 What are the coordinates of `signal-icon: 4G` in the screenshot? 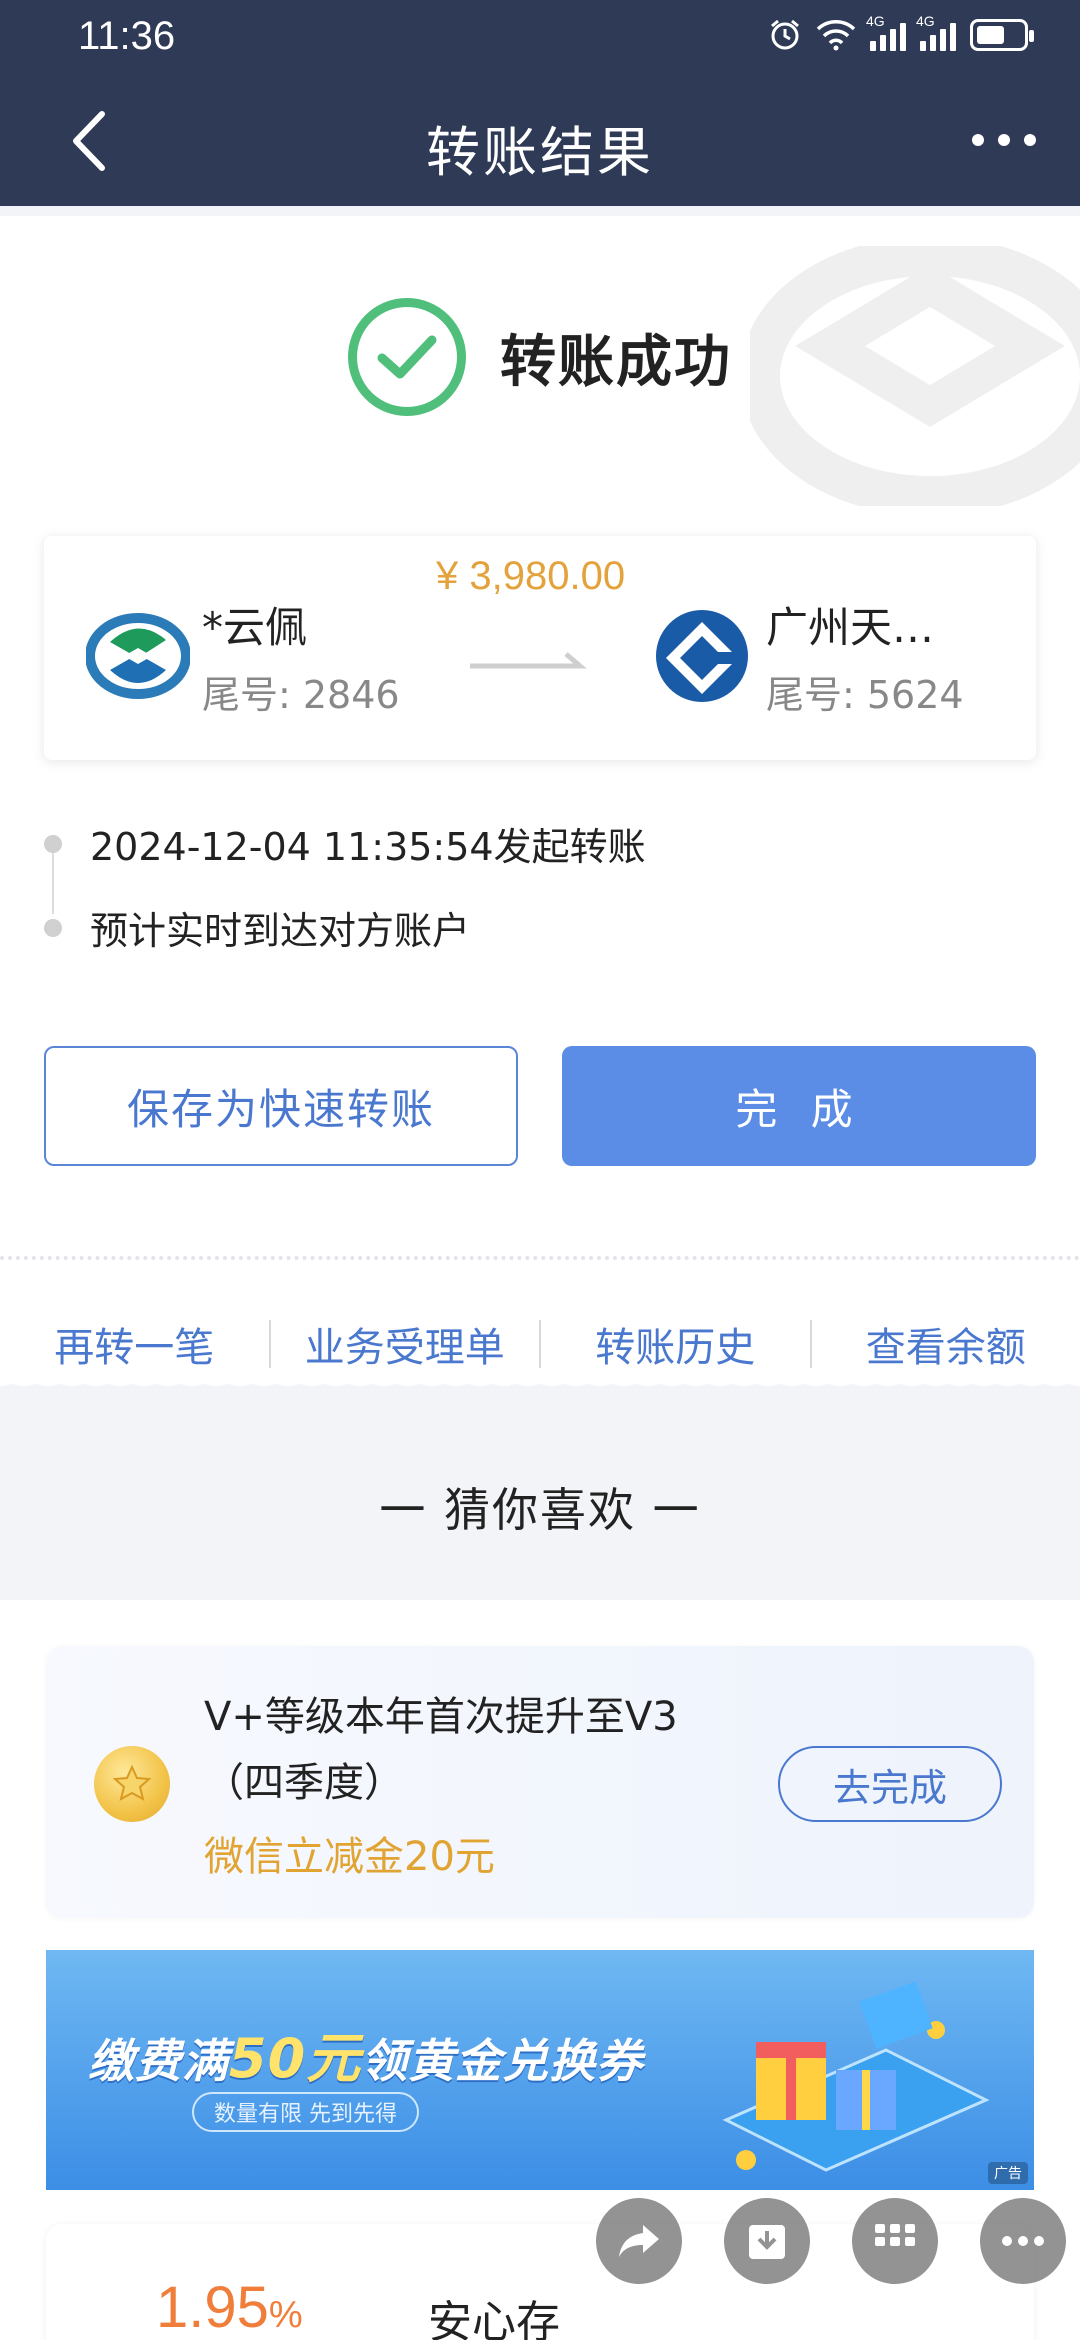 It's located at (886, 32).